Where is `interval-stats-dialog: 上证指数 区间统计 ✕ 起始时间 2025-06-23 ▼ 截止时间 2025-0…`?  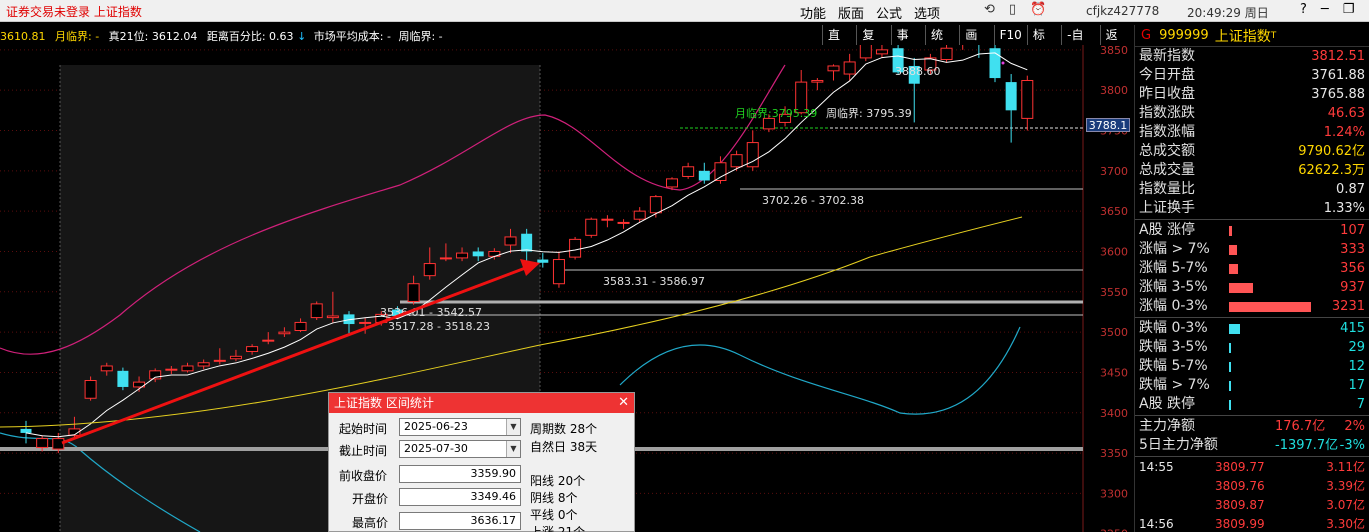 interval-stats-dialog: 上证指数 区间统计 ✕ 起始时间 2025-06-23 ▼ 截止时间 2025-0… is located at coordinates (481, 462).